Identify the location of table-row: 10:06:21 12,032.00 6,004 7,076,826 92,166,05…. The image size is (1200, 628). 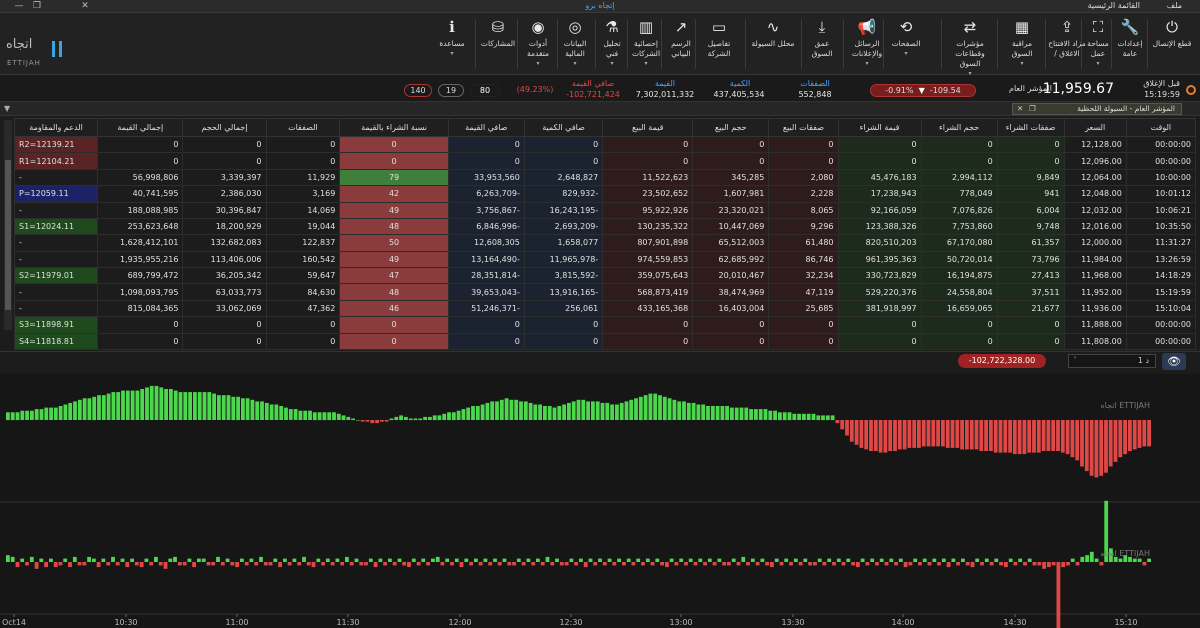
(605, 210).